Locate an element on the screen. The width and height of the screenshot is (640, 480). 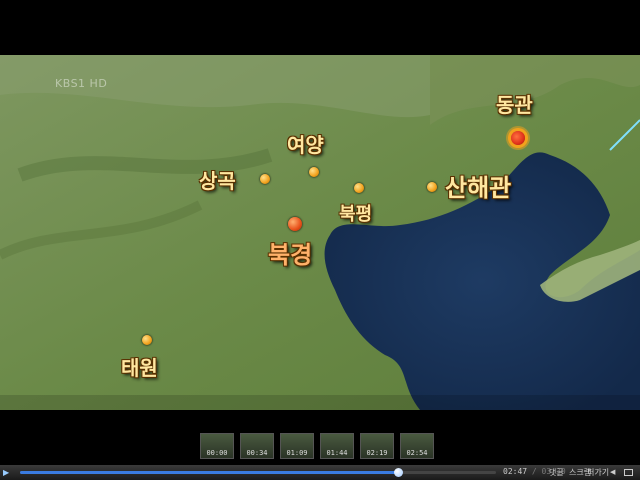
chapter-thumbnail: 00:34 is located at coordinates (257, 446).